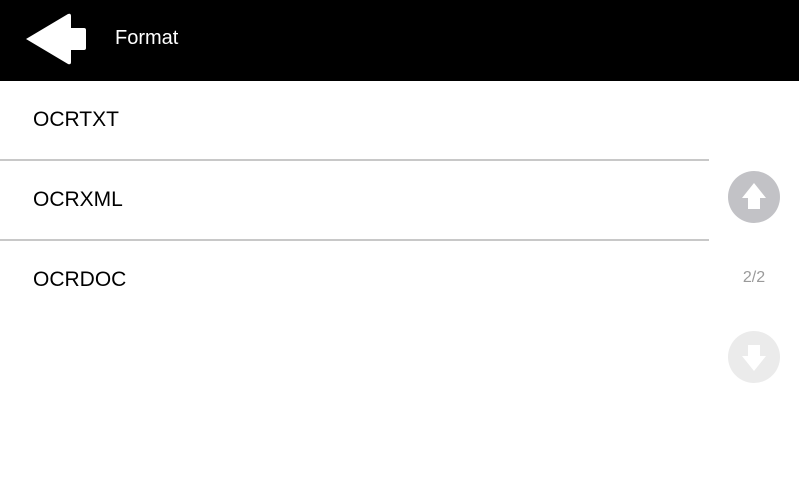 The width and height of the screenshot is (799, 481). I want to click on list-item-ocrdoc: OCRDOC, so click(354, 281).